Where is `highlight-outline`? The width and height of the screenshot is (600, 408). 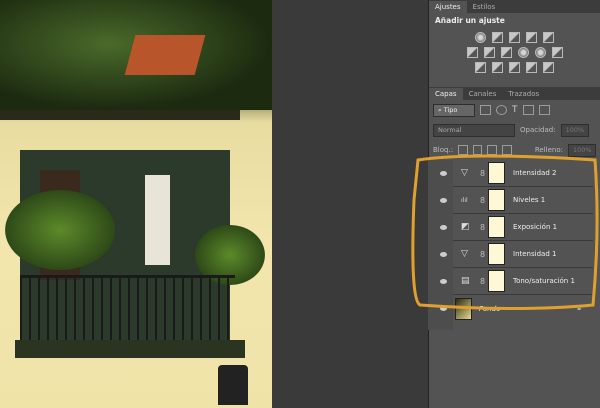
highlight-outline is located at coordinates (505, 232).